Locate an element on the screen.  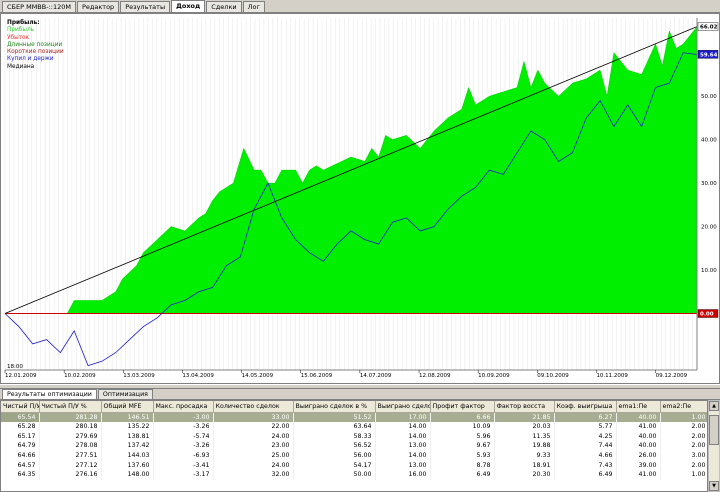
table-cell: 20.30 is located at coordinates (524, 475).